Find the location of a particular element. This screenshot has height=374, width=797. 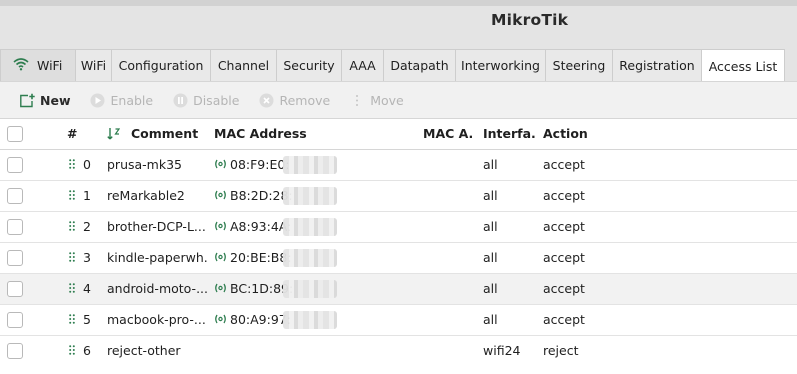

tab-wifi-menu: WiFi is located at coordinates (38, 65).